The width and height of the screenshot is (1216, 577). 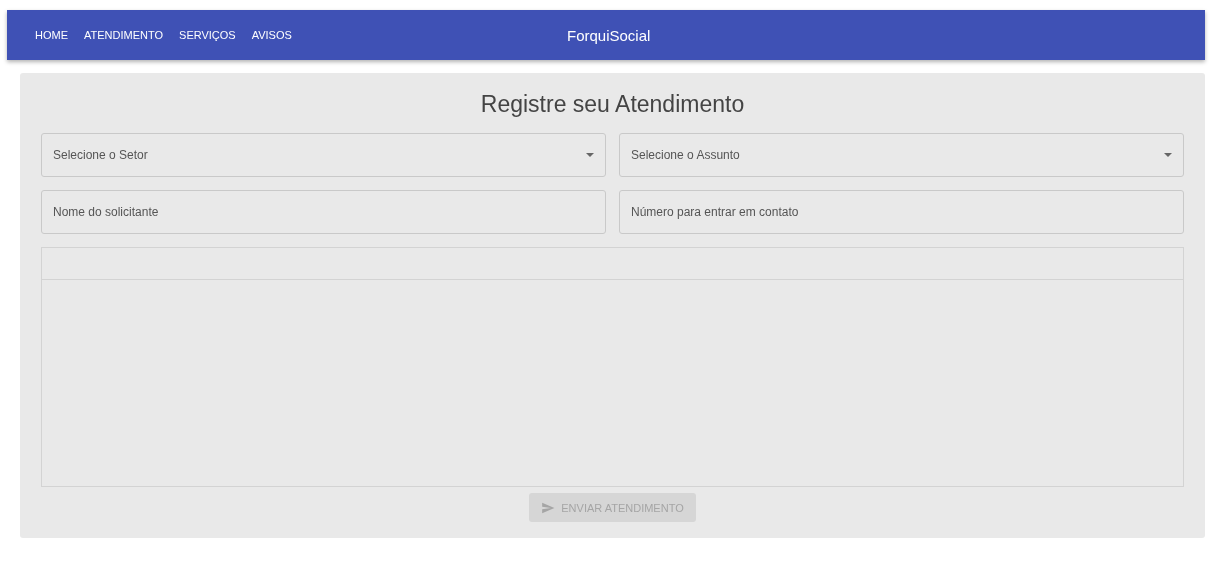 I want to click on select-field: Selecione o Assunto, so click(x=901, y=155).